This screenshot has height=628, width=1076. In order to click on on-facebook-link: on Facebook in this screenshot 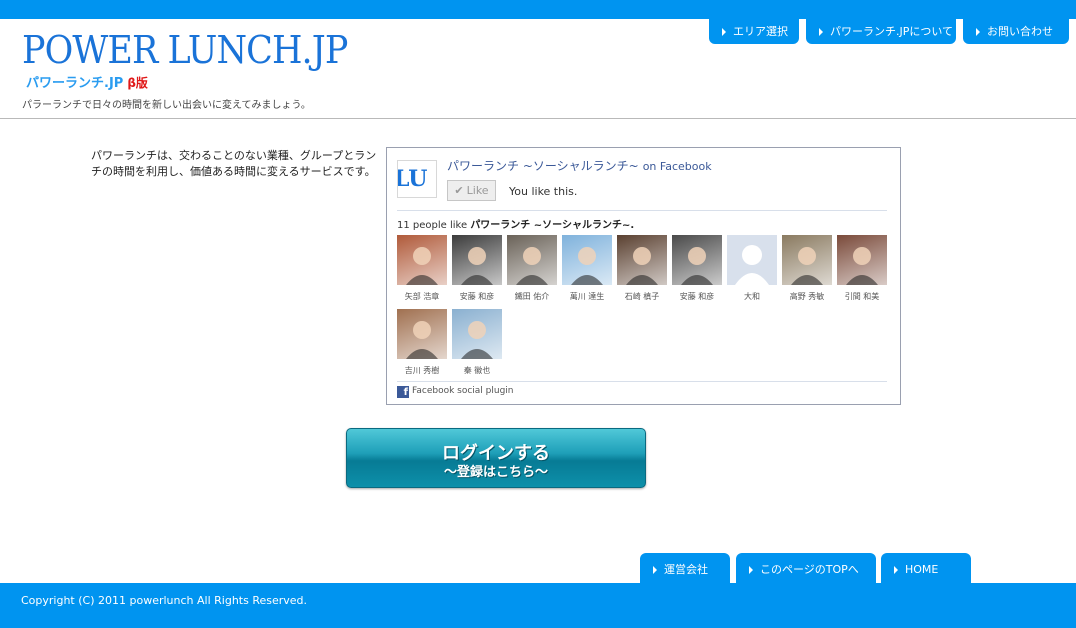, I will do `click(677, 166)`.